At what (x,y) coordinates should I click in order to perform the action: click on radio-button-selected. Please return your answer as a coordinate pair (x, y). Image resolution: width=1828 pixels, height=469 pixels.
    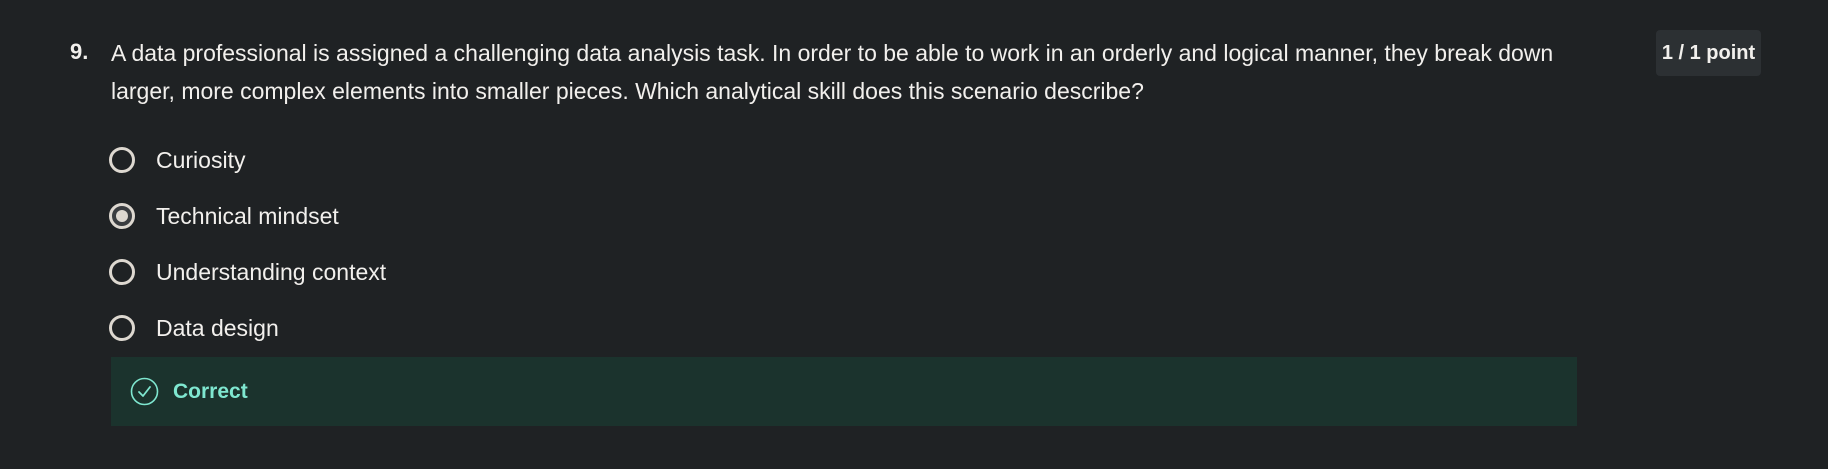
    Looking at the image, I should click on (122, 216).